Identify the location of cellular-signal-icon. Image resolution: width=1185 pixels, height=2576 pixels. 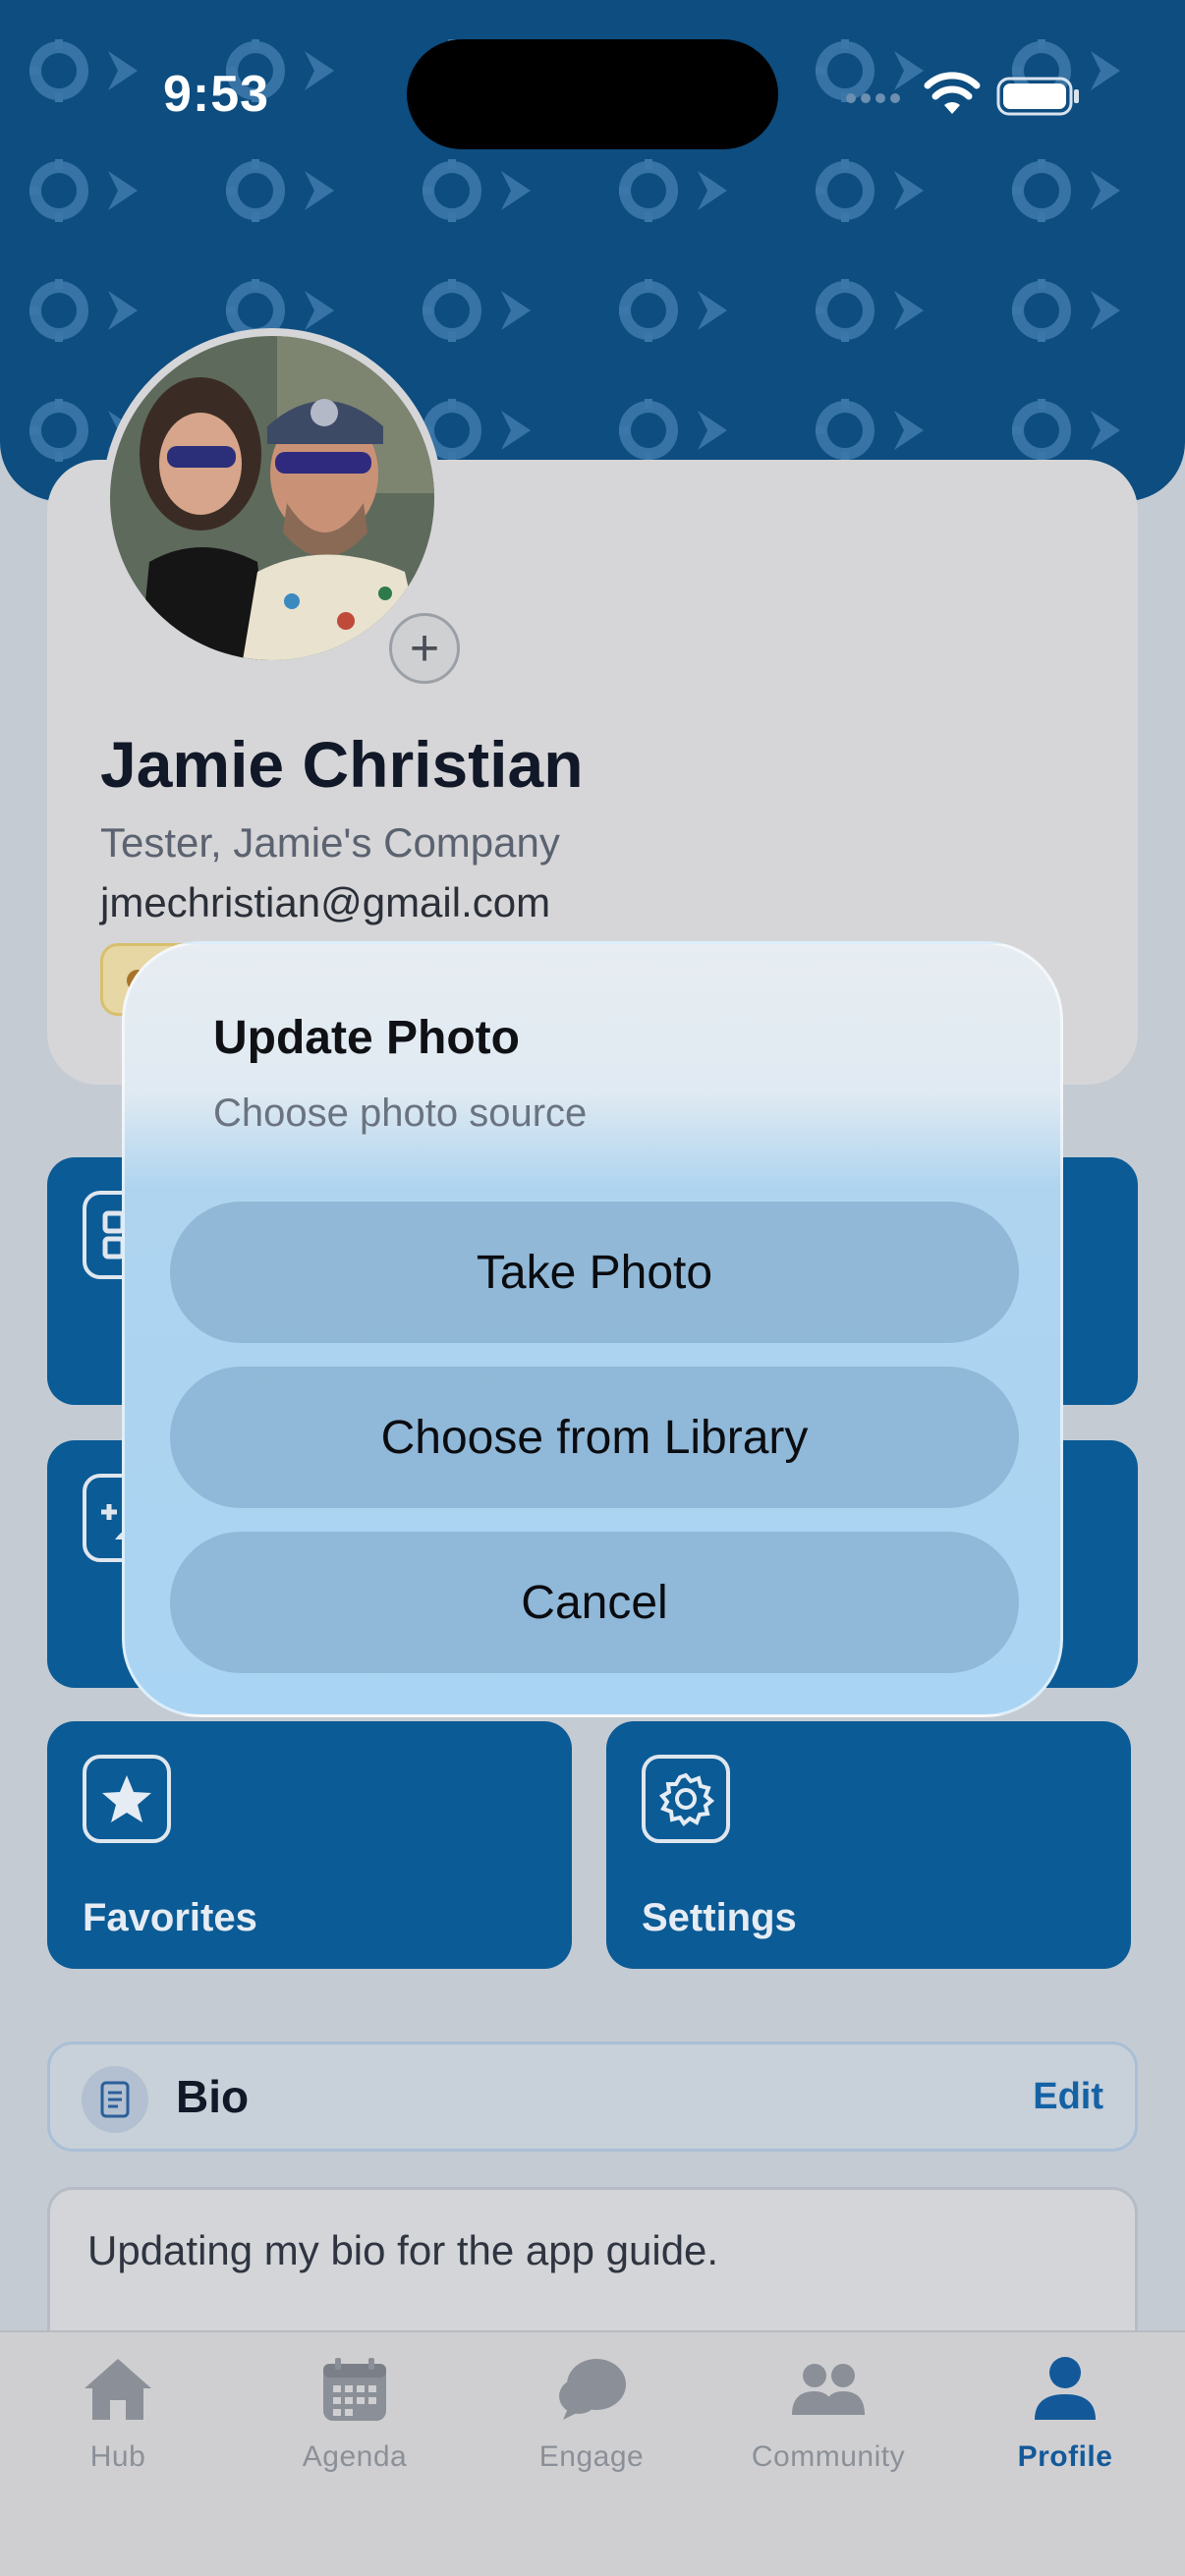
(873, 98).